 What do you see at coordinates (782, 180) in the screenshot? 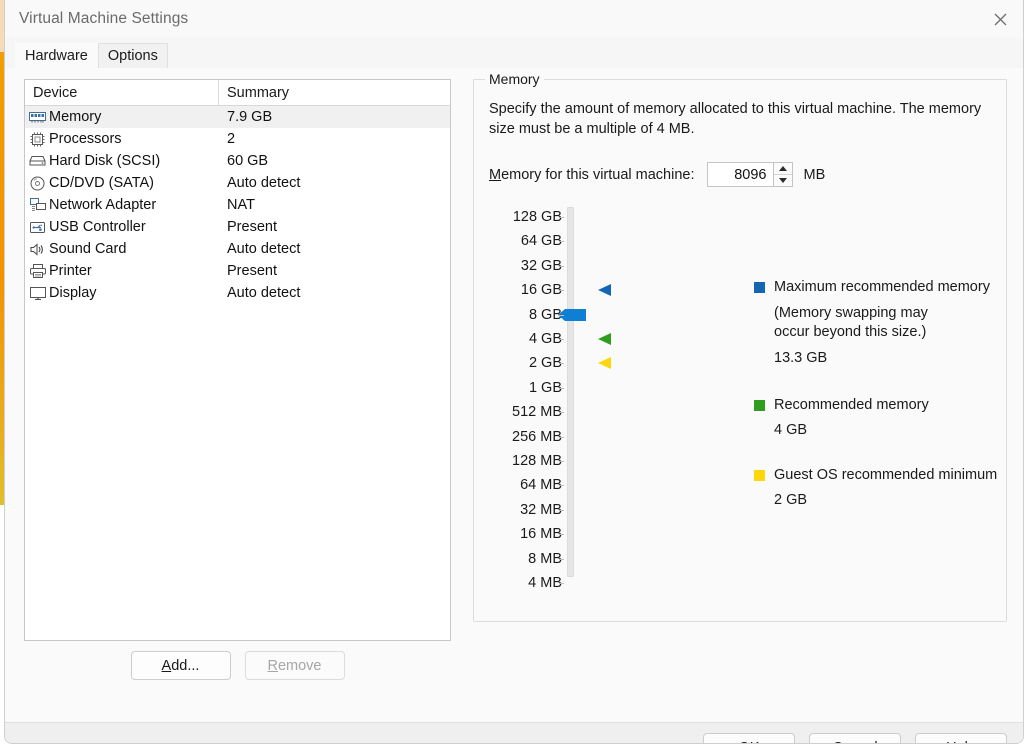
I see `spinner-down-icon` at bounding box center [782, 180].